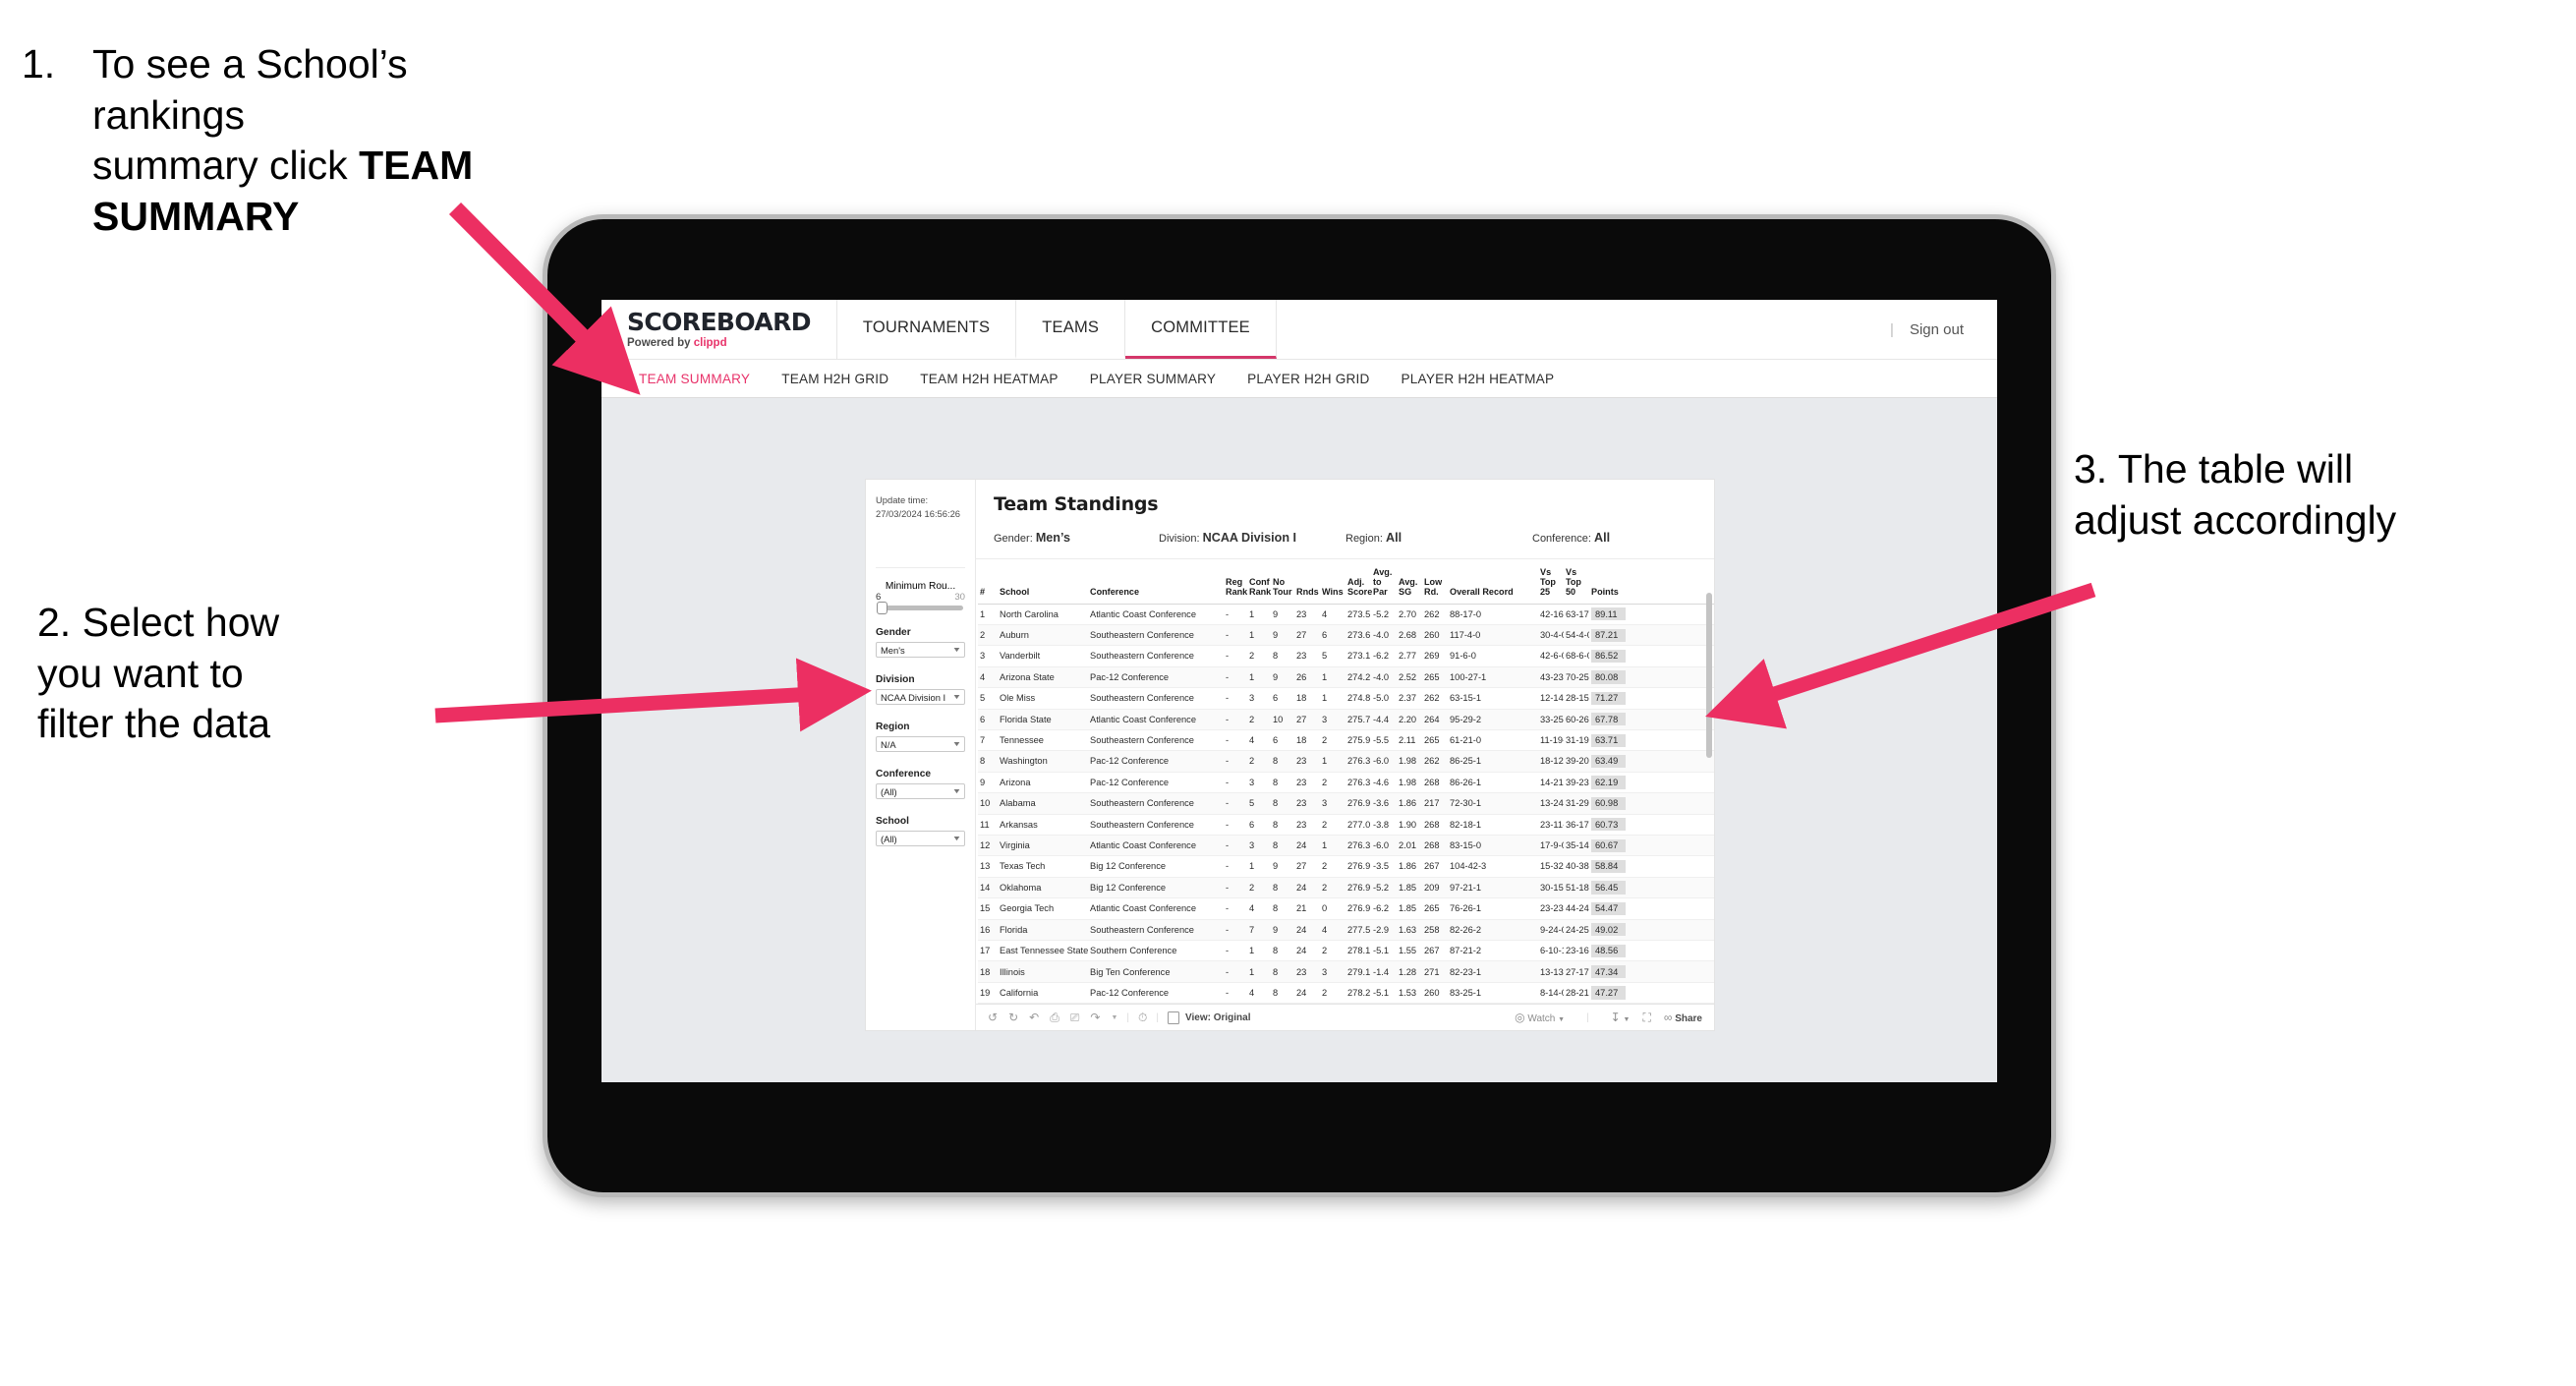 This screenshot has height=1386, width=2576. What do you see at coordinates (1259, 582) in the screenshot?
I see `column-header-conf-rank: Conf Rank` at bounding box center [1259, 582].